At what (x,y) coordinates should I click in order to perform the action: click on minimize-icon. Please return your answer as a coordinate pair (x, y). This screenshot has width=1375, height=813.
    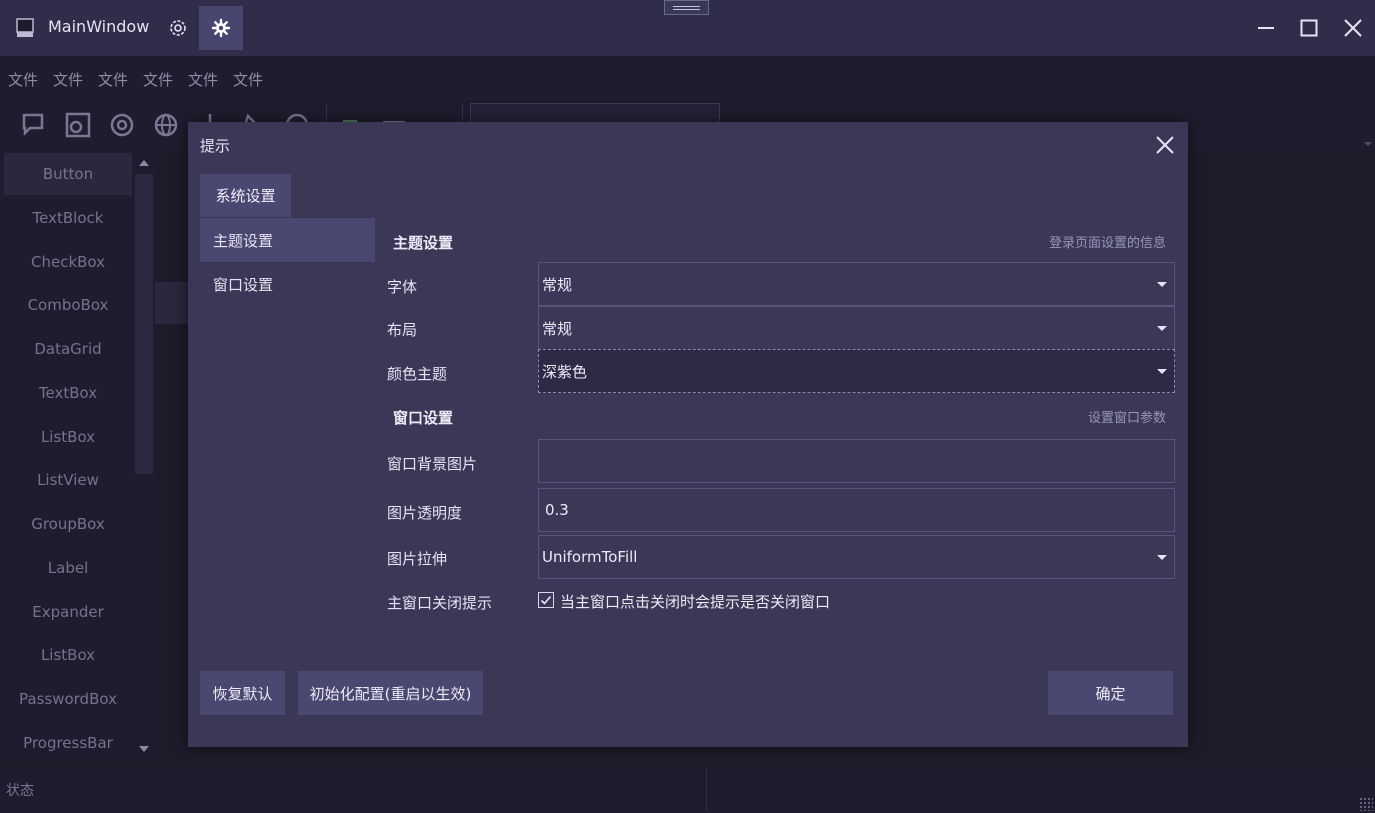
    Looking at the image, I should click on (1266, 28).